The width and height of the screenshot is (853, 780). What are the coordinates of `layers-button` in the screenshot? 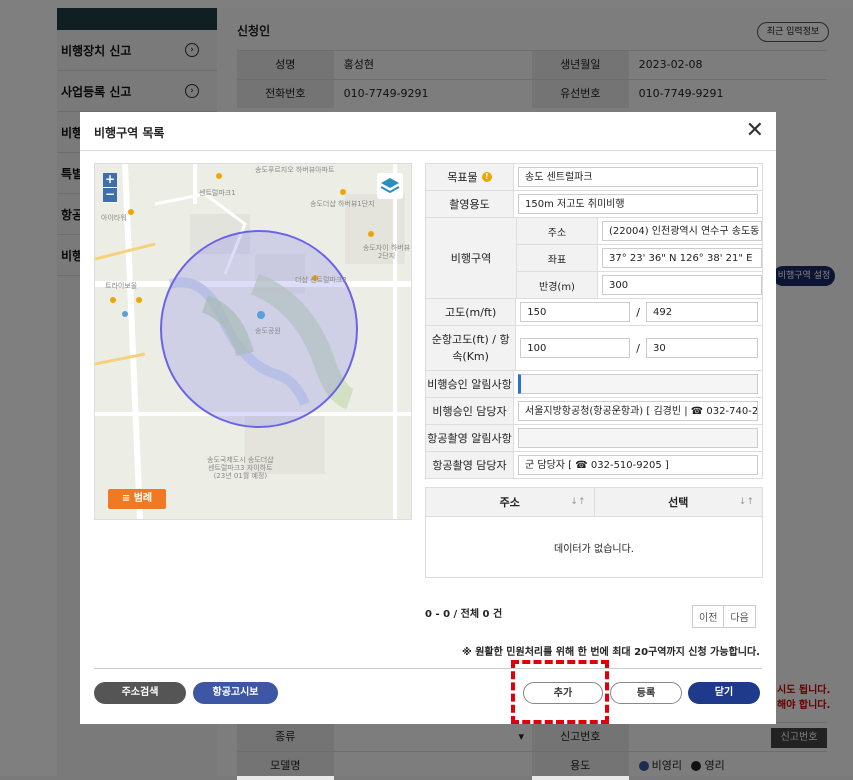 It's located at (390, 186).